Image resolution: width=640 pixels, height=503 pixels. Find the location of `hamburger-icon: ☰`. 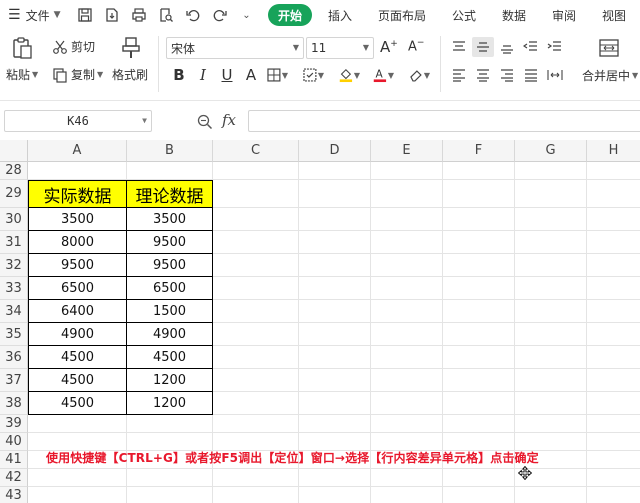

hamburger-icon: ☰ is located at coordinates (14, 15).